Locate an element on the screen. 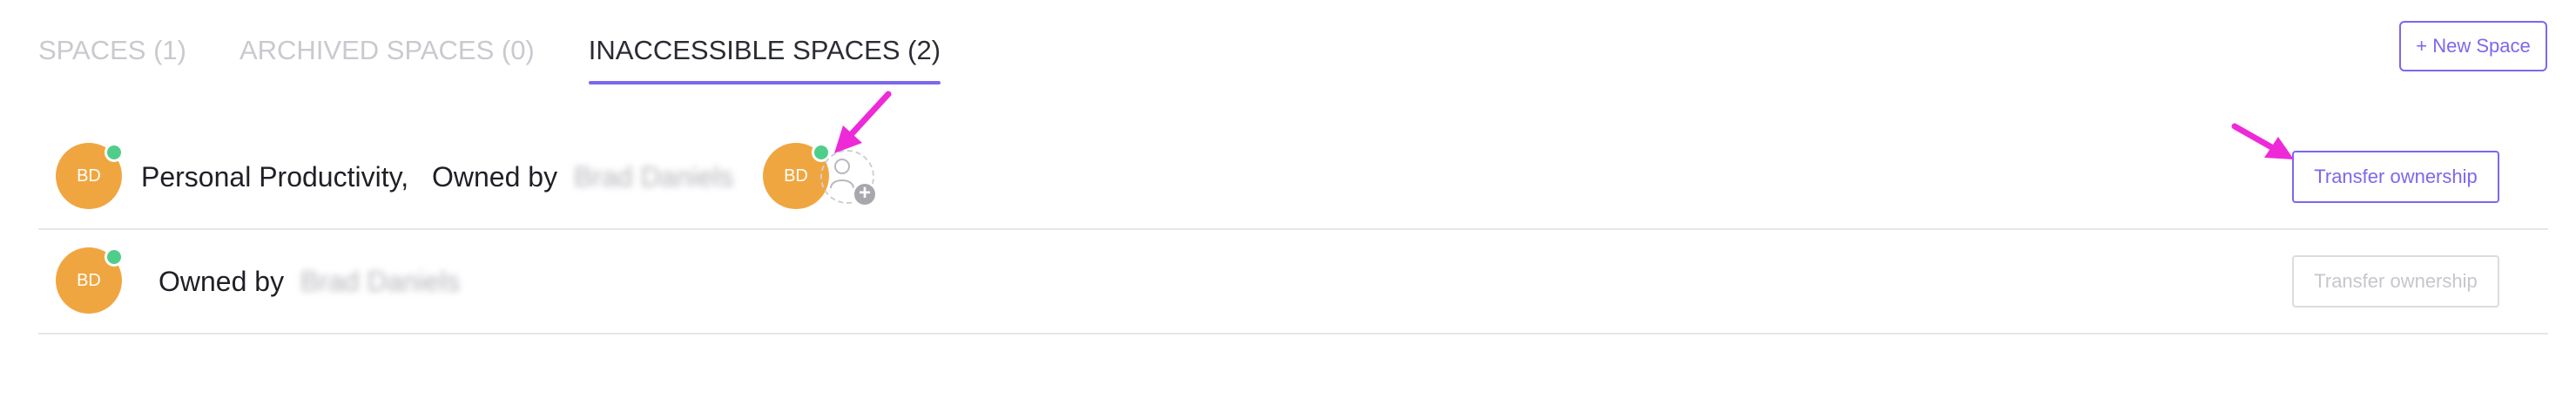  member-avatar: BD is located at coordinates (797, 176).